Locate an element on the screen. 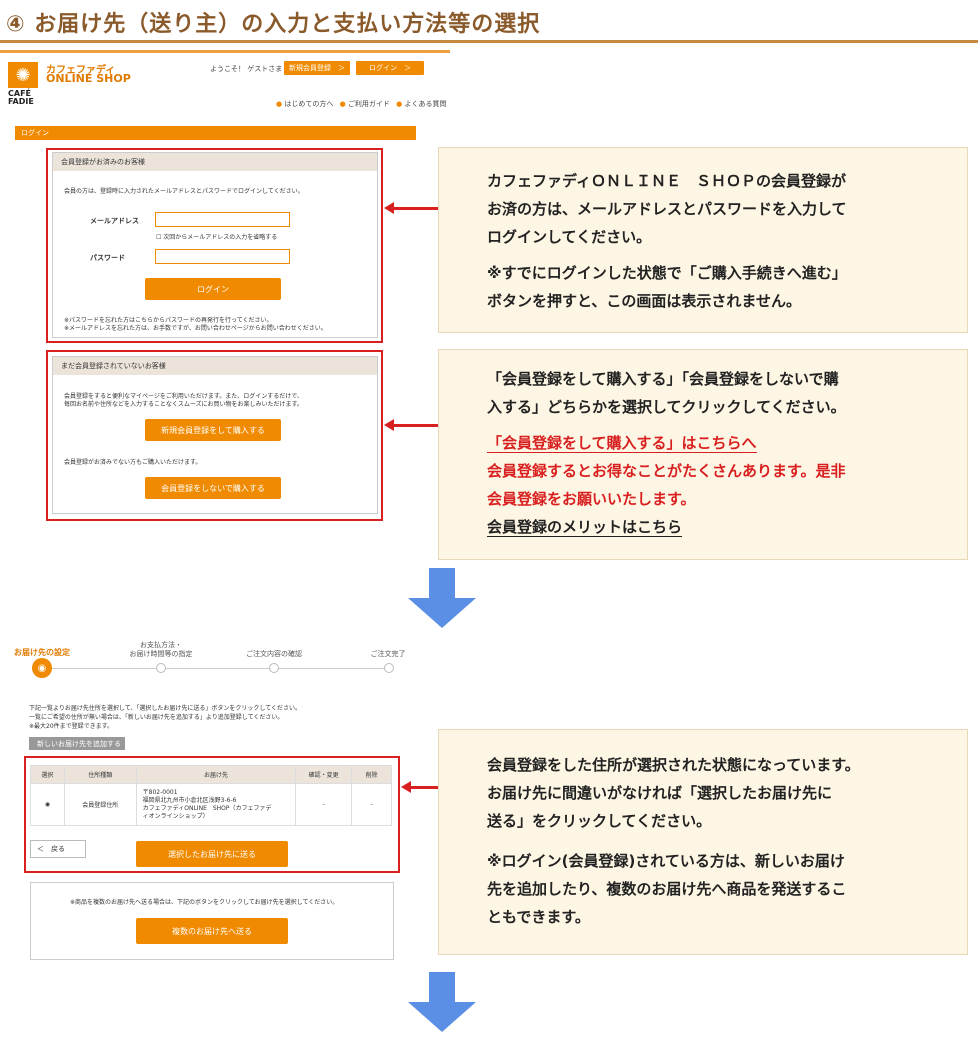 The image size is (978, 1044). shop-top-border is located at coordinates (225, 51).